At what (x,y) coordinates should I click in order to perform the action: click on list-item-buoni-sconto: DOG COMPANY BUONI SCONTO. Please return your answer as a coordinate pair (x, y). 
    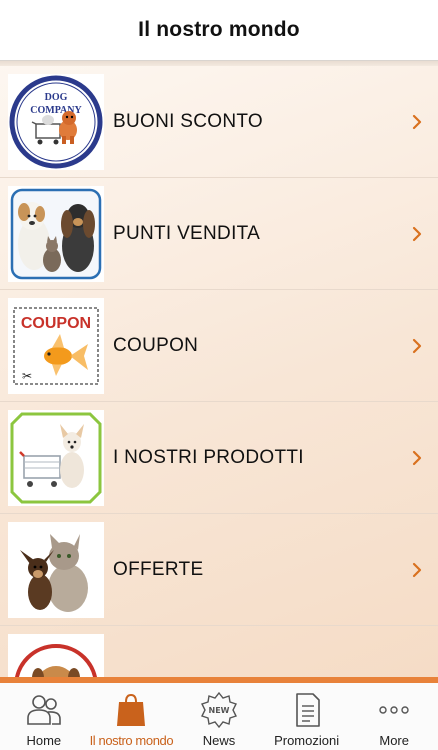
    Looking at the image, I should click on (219, 122).